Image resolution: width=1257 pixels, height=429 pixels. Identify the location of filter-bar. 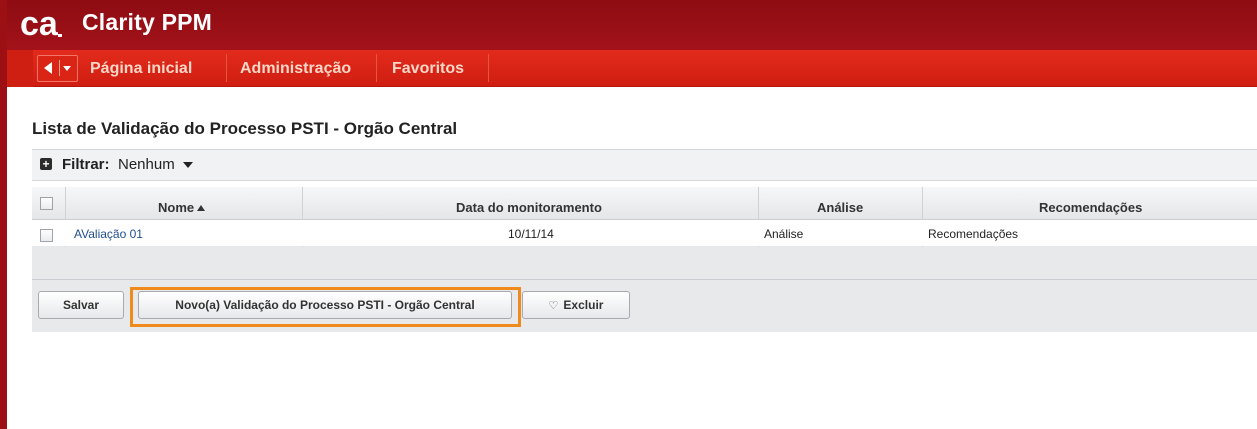
(644, 165).